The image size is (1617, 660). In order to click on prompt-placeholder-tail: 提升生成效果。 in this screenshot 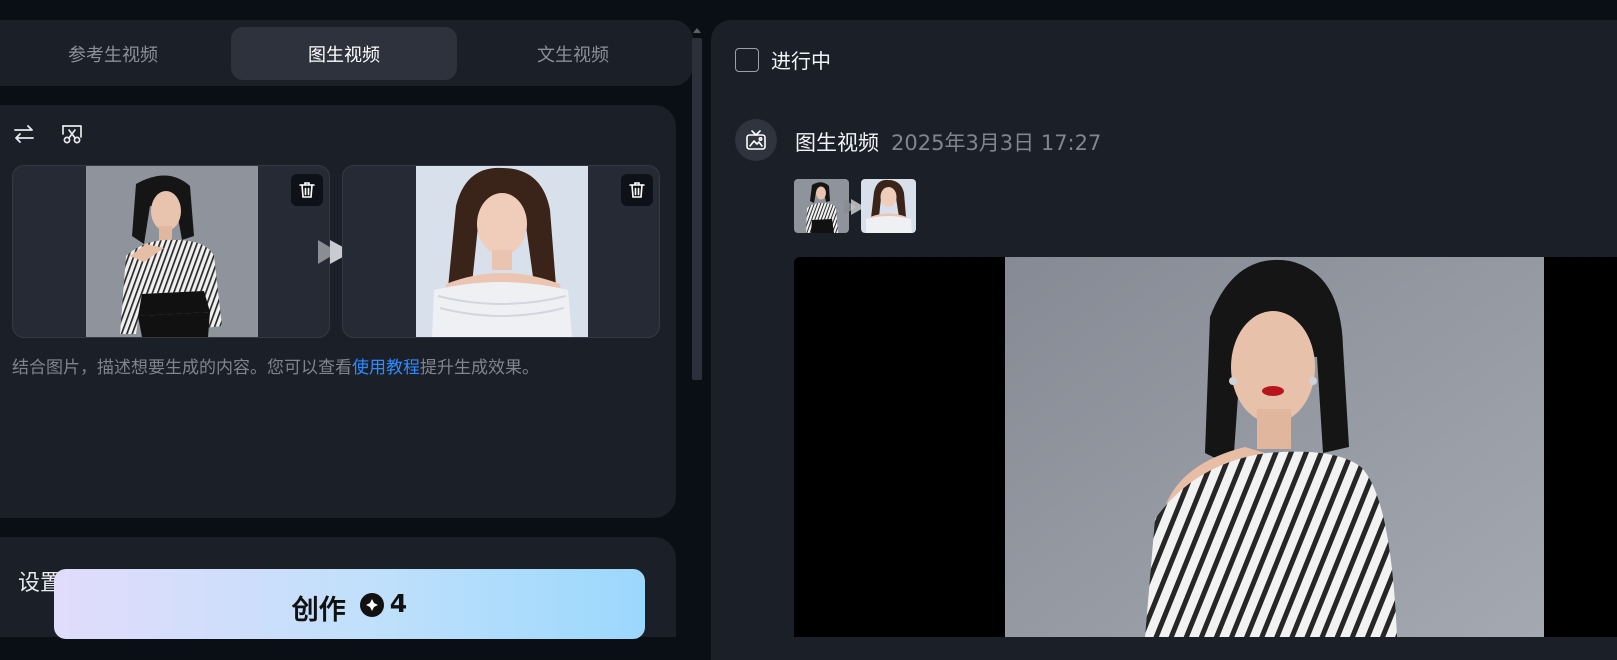, I will do `click(479, 368)`.